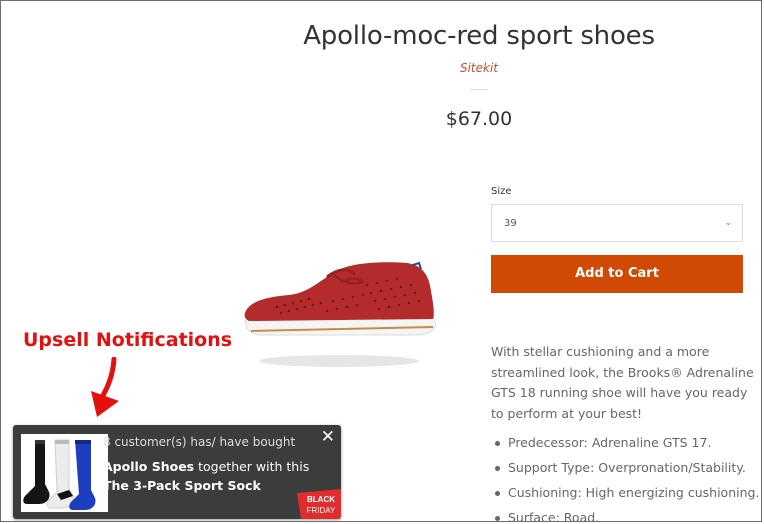 The image size is (764, 524). I want to click on notification-product-a: Apollo Shoes, so click(148, 466).